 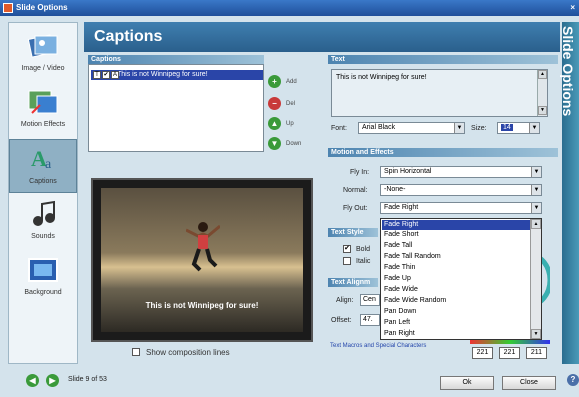 What do you see at coordinates (43, 236) in the screenshot?
I see `sidebar-item-label: Sounds` at bounding box center [43, 236].